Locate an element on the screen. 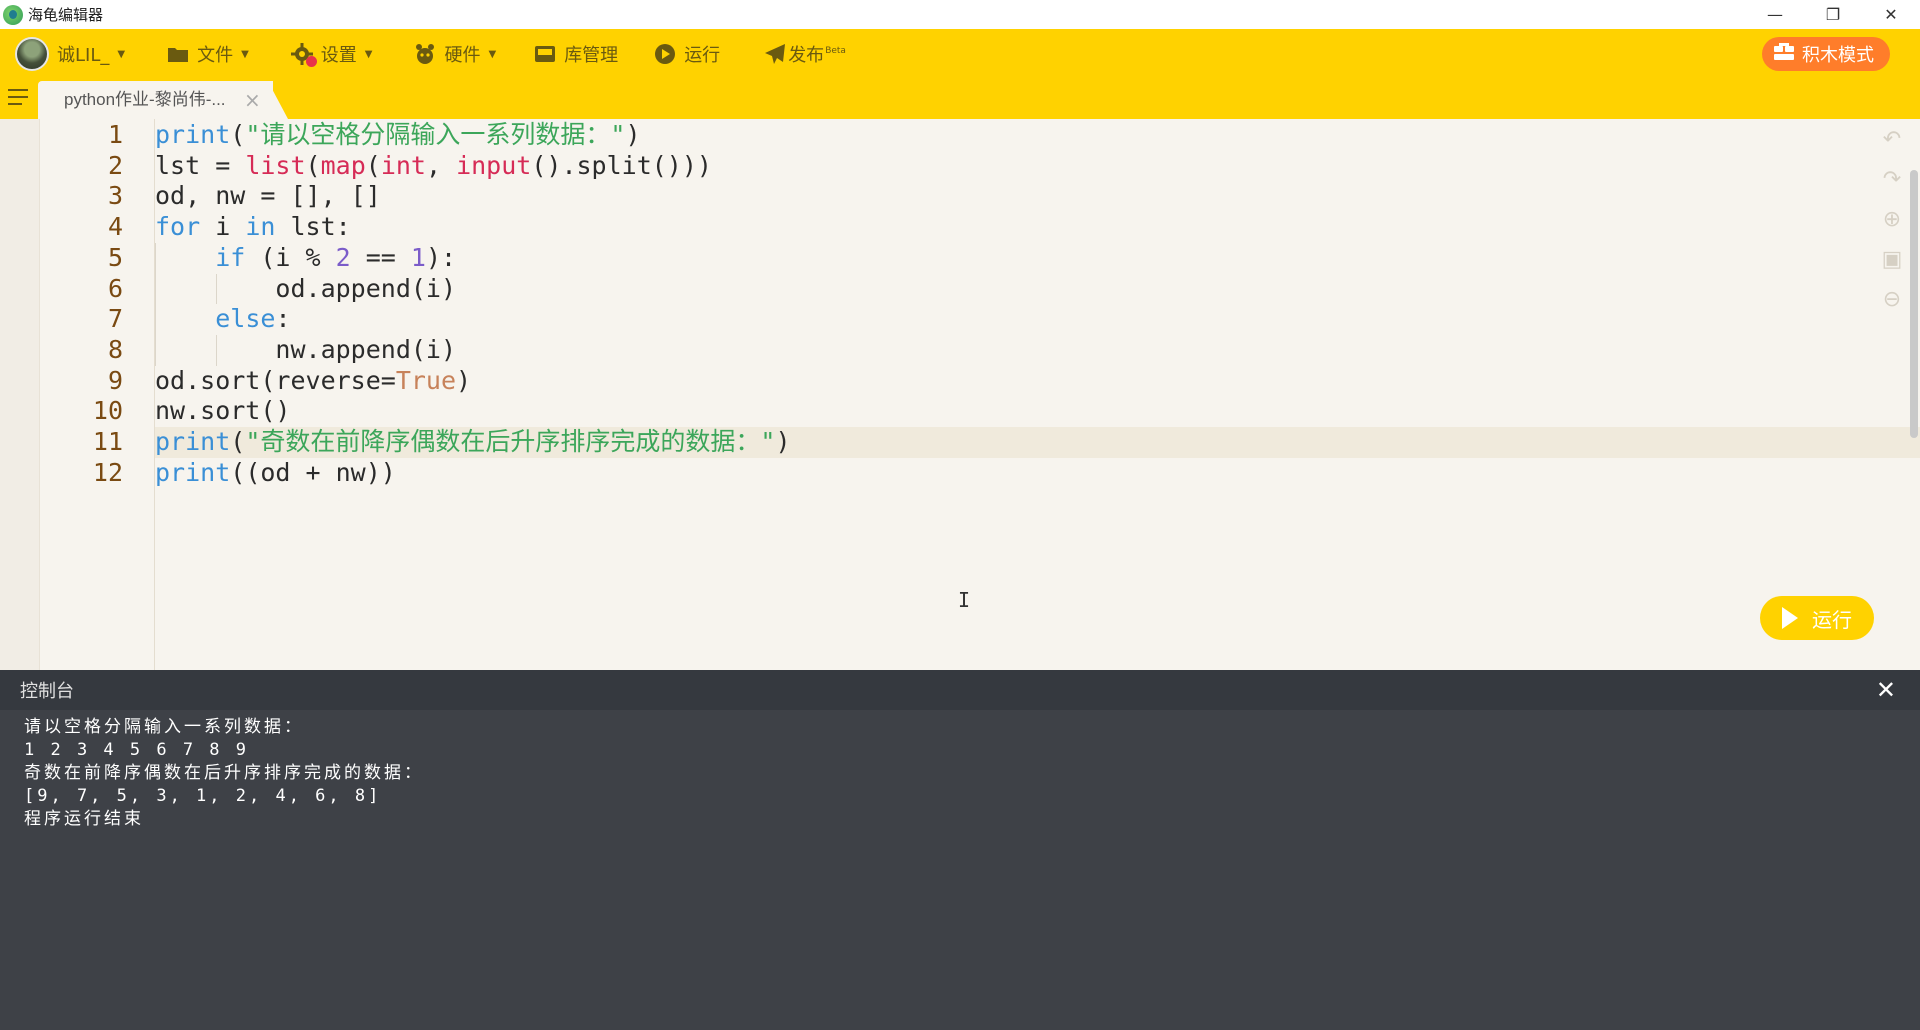  minimize-button: — is located at coordinates (1775, 14).